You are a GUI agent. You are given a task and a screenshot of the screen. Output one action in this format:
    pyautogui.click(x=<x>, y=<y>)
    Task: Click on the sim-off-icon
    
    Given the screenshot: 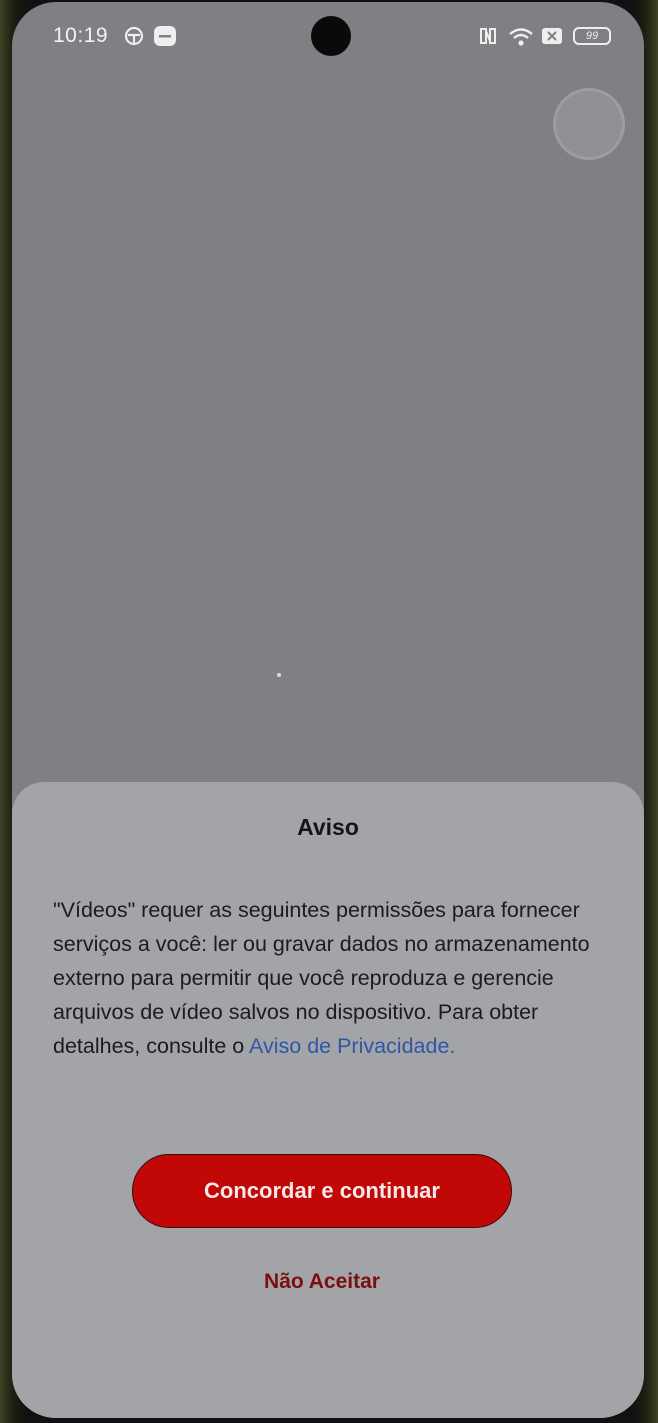 What is the action you would take?
    pyautogui.click(x=552, y=36)
    